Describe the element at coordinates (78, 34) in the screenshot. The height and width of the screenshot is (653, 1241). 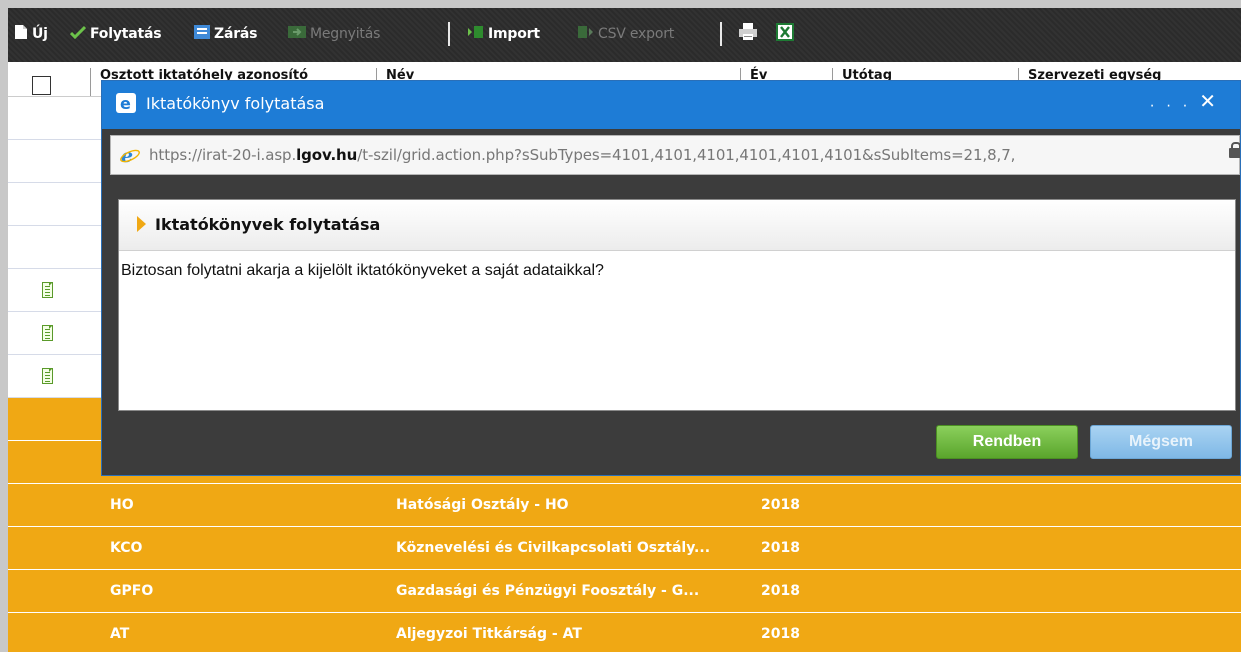
I see `checkmark-icon` at that location.